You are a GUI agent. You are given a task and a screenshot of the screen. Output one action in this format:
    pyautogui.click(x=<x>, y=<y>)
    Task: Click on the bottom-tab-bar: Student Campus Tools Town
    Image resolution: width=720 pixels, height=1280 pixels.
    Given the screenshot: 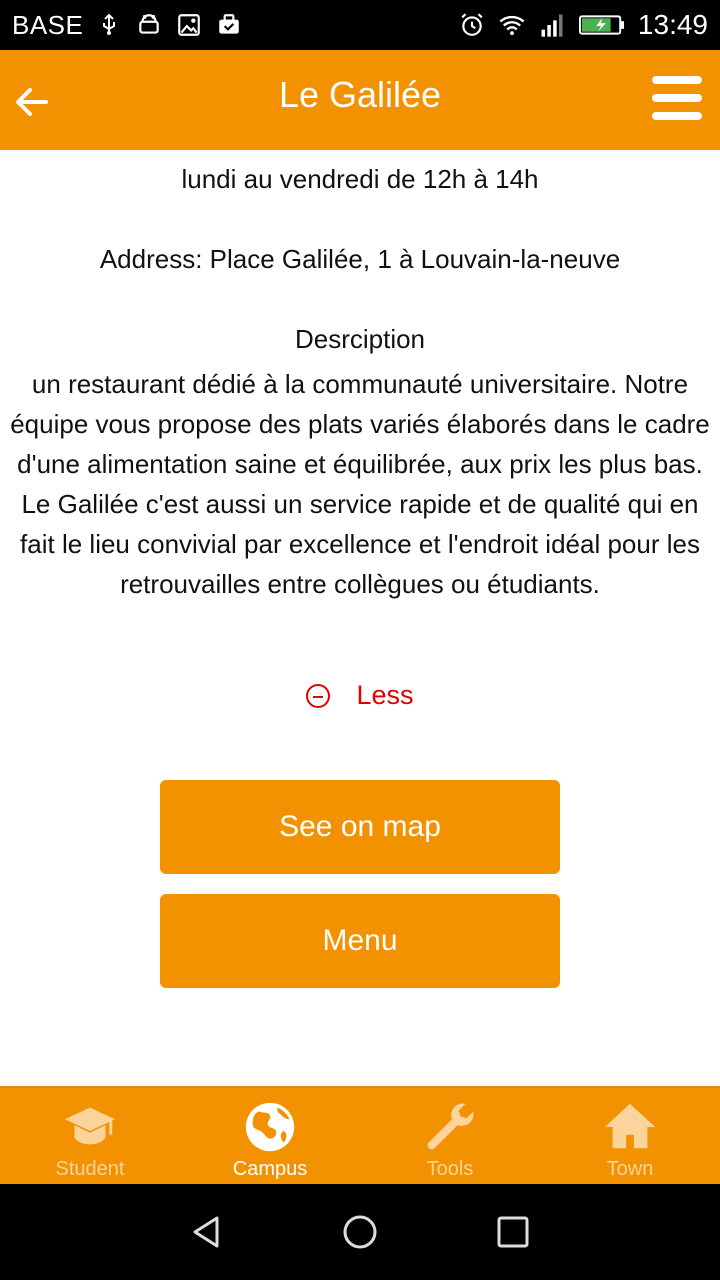 What is the action you would take?
    pyautogui.click(x=360, y=1135)
    